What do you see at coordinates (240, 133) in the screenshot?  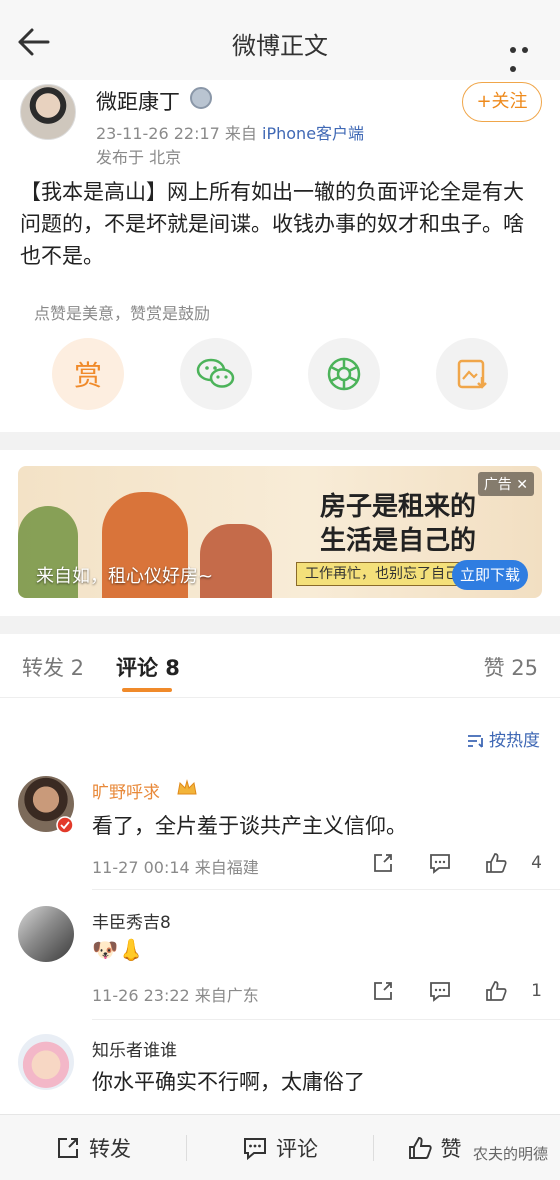 I see `from-prefix: 来自` at bounding box center [240, 133].